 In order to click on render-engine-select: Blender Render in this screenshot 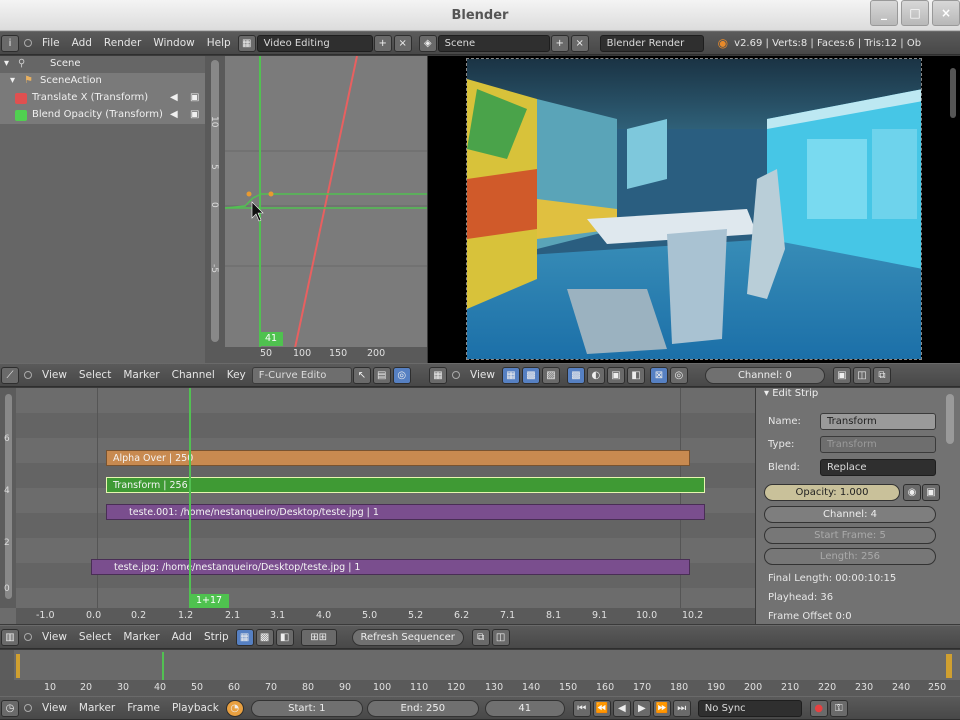, I will do `click(651, 43)`.